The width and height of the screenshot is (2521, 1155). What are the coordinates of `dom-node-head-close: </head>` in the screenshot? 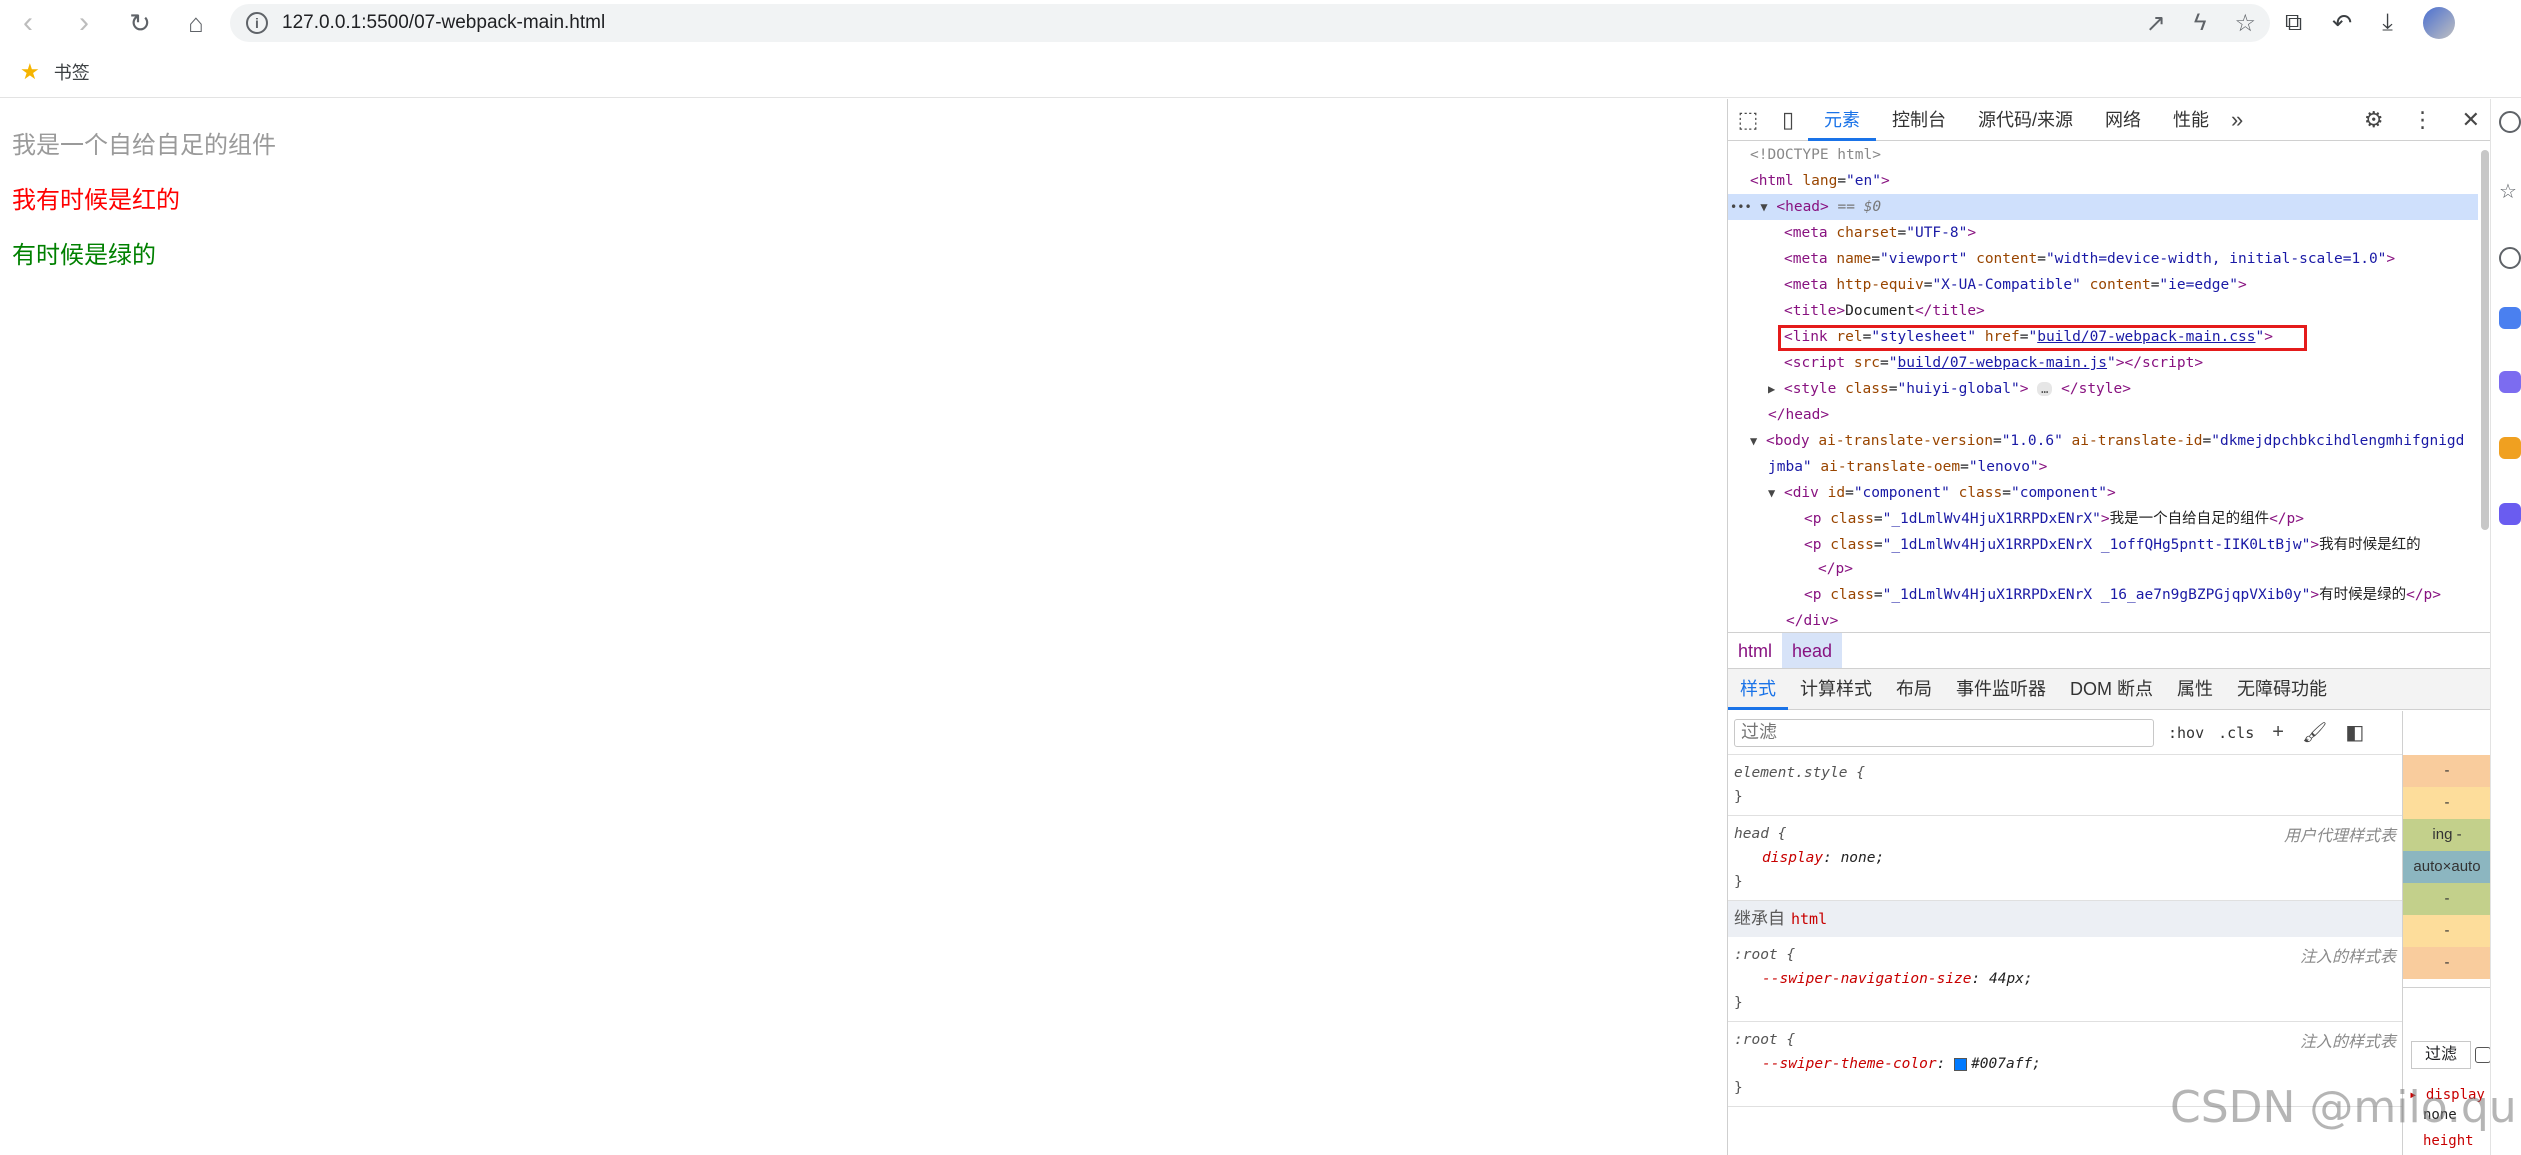 It's located at (1798, 415).